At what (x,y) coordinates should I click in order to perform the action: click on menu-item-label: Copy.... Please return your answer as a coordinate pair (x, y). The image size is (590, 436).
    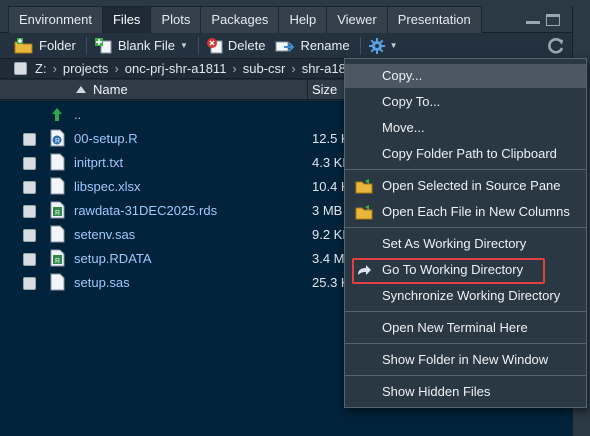
    Looking at the image, I should click on (402, 75).